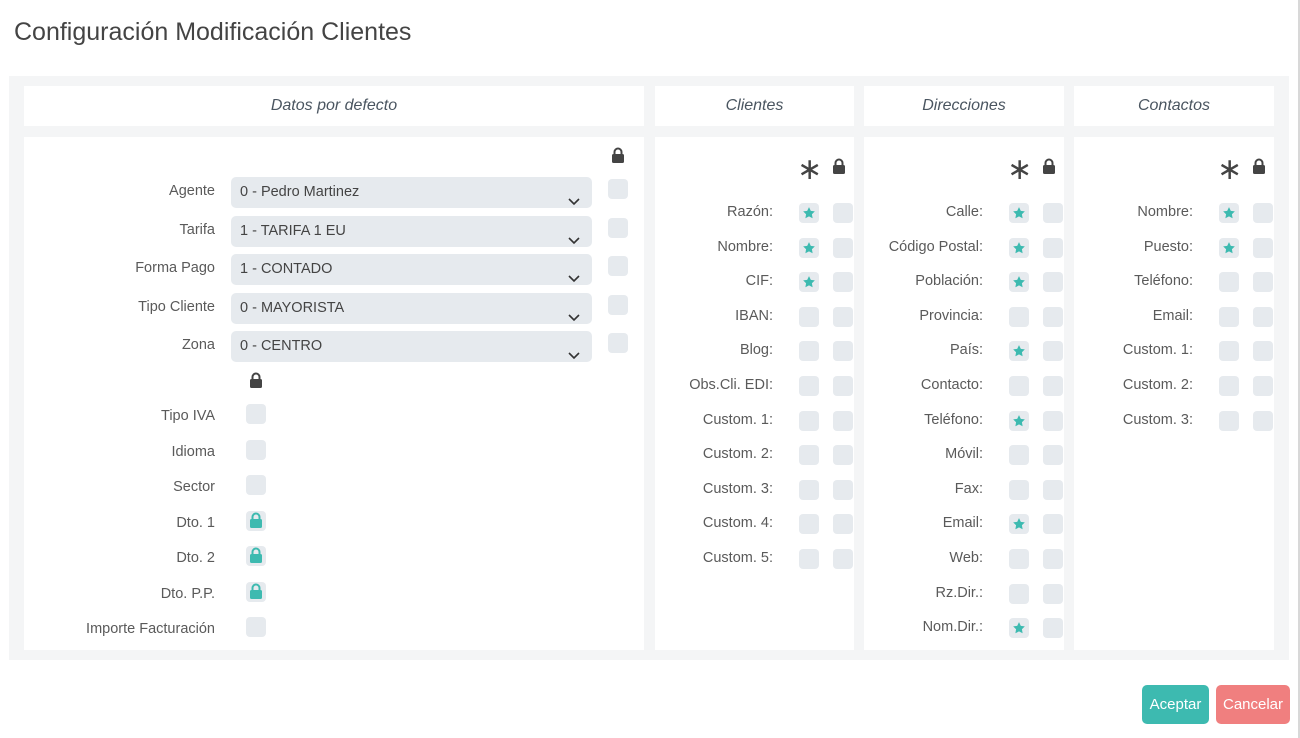 This screenshot has width=1300, height=738. Describe the element at coordinates (411, 231) in the screenshot. I see `dropdown-tarifa: 1 - TARIFA 1 EU` at that location.